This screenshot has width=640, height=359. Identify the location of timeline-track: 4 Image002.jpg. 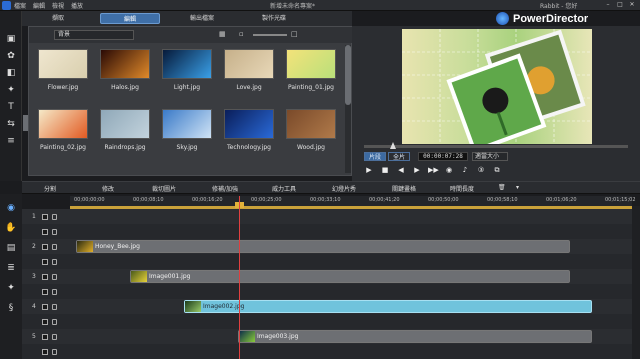
(327, 306).